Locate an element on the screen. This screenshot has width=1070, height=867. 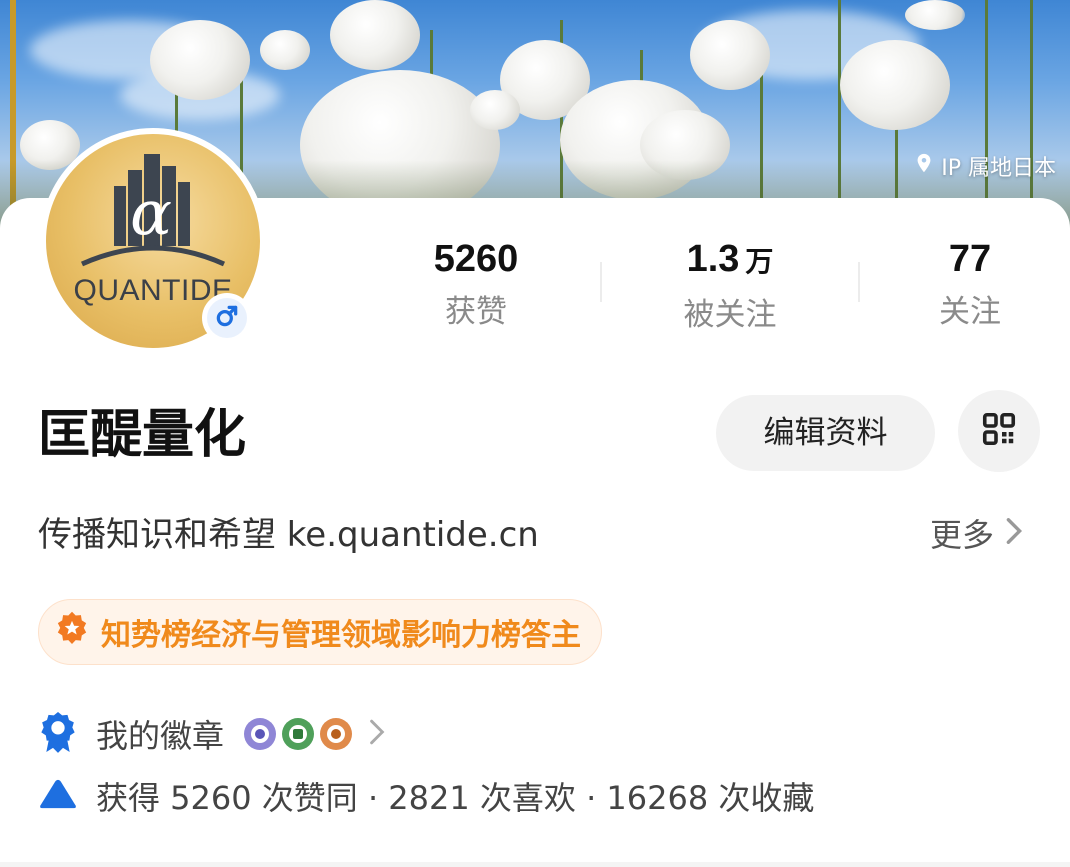
more-button: 更多 is located at coordinates (977, 535).